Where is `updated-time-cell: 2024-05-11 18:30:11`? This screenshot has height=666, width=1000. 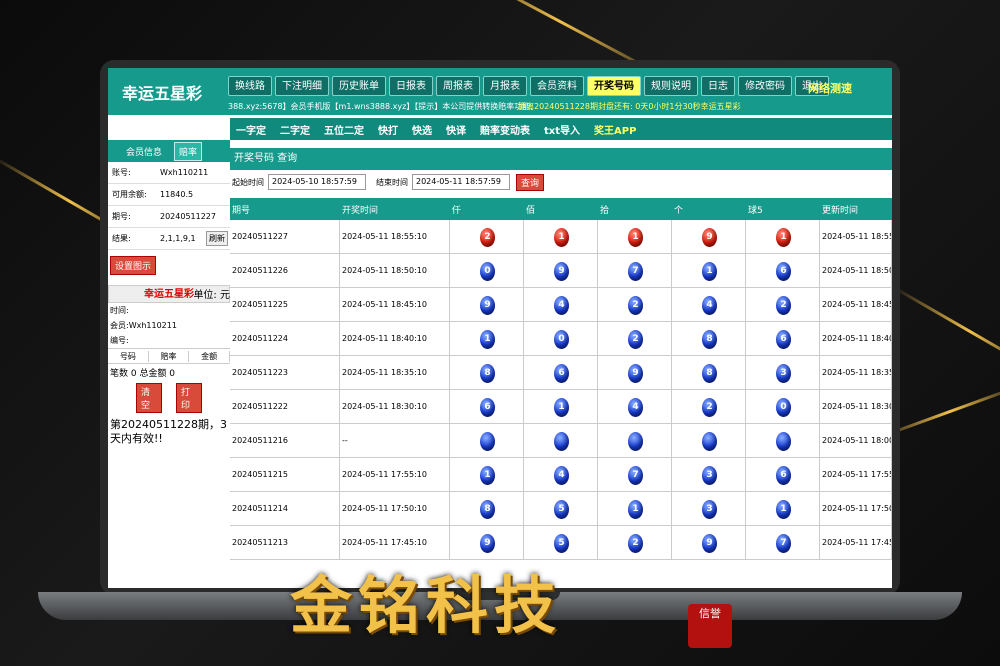
updated-time-cell: 2024-05-11 18:30:11 is located at coordinates (856, 407).